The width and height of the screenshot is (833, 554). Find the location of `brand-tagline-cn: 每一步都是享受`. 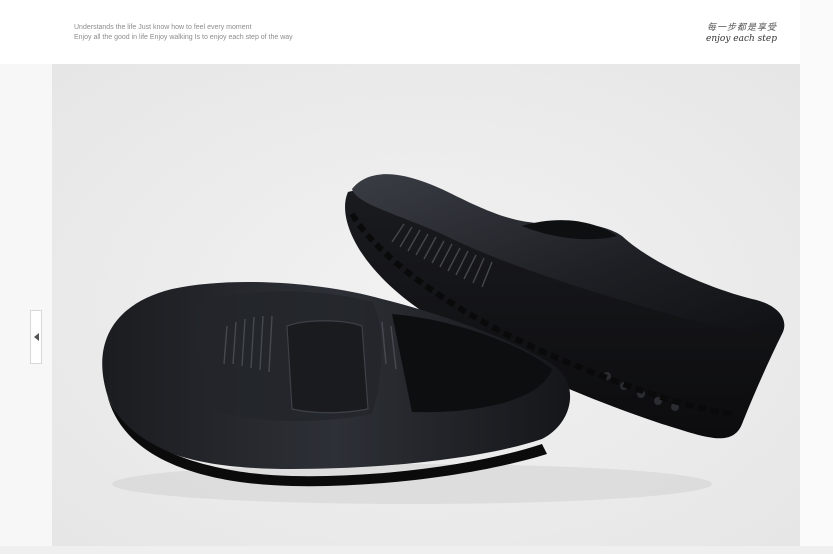

brand-tagline-cn: 每一步都是享受 is located at coordinates (741, 28).